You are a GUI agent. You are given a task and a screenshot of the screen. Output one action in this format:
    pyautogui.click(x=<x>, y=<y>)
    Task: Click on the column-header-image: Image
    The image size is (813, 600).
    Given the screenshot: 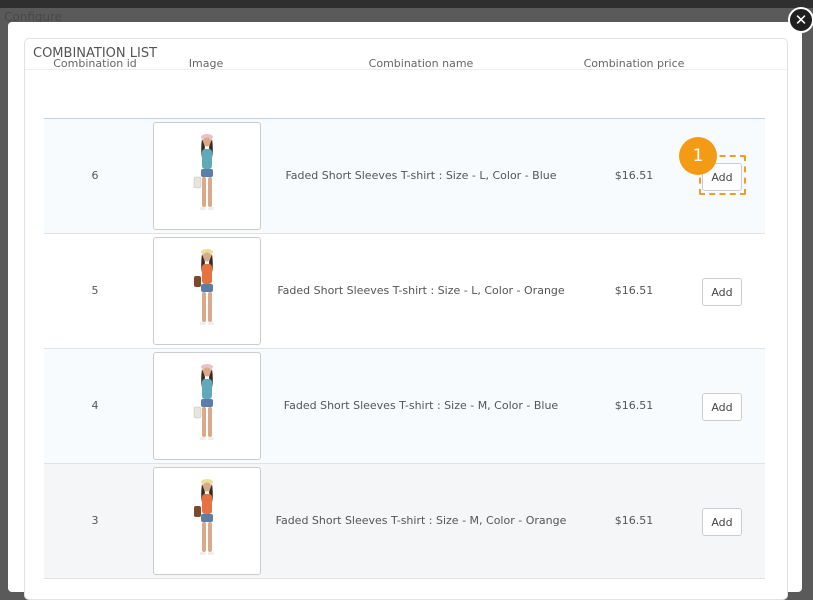 What is the action you would take?
    pyautogui.click(x=206, y=63)
    